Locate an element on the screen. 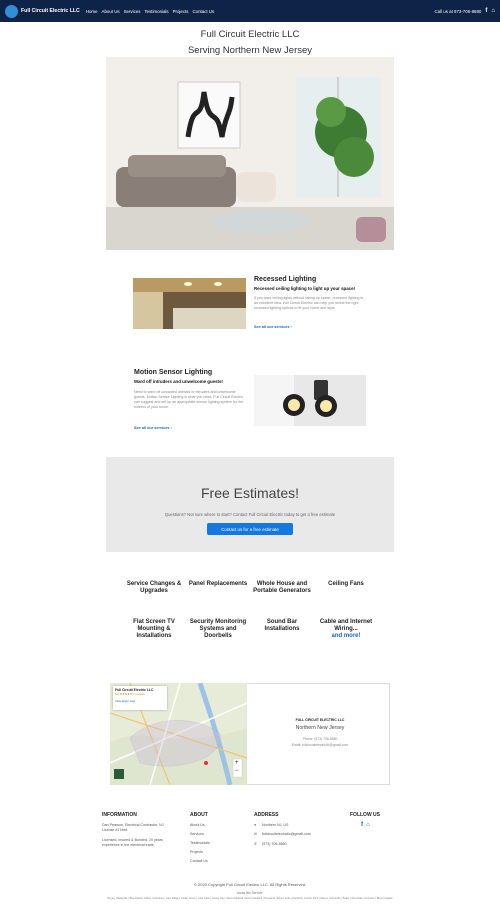 The height and width of the screenshot is (904, 500). service-item: Flat Screen TV Mounting & Installations is located at coordinates (154, 629).